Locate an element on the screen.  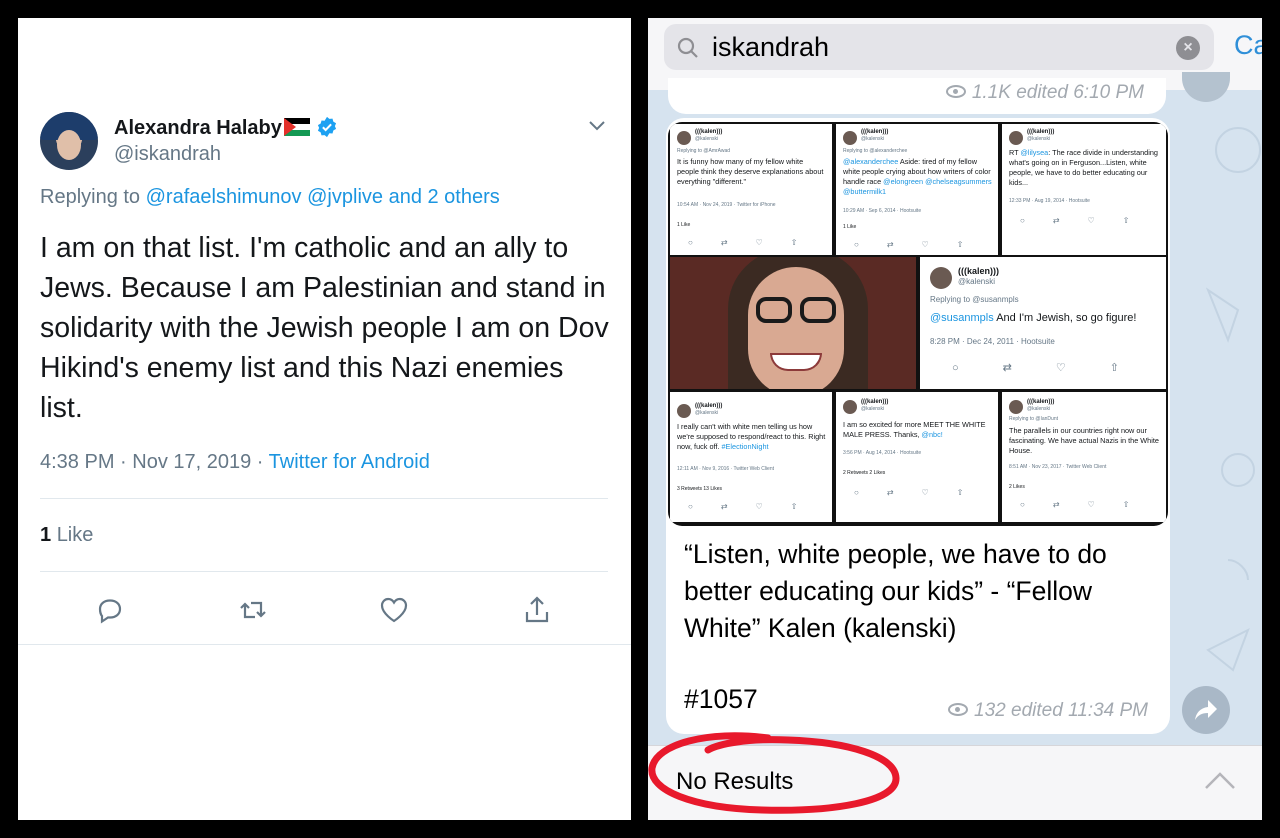
like-label: Like is located at coordinates (75, 535).